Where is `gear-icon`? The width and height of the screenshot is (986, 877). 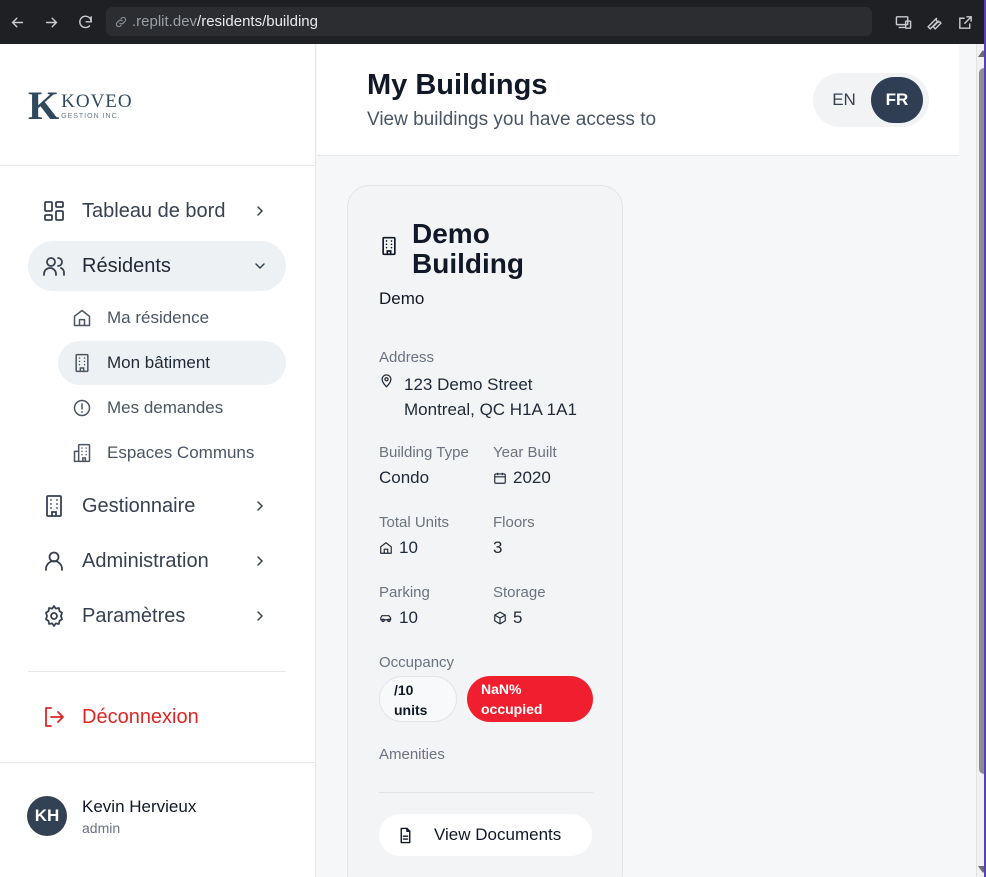
gear-icon is located at coordinates (54, 616).